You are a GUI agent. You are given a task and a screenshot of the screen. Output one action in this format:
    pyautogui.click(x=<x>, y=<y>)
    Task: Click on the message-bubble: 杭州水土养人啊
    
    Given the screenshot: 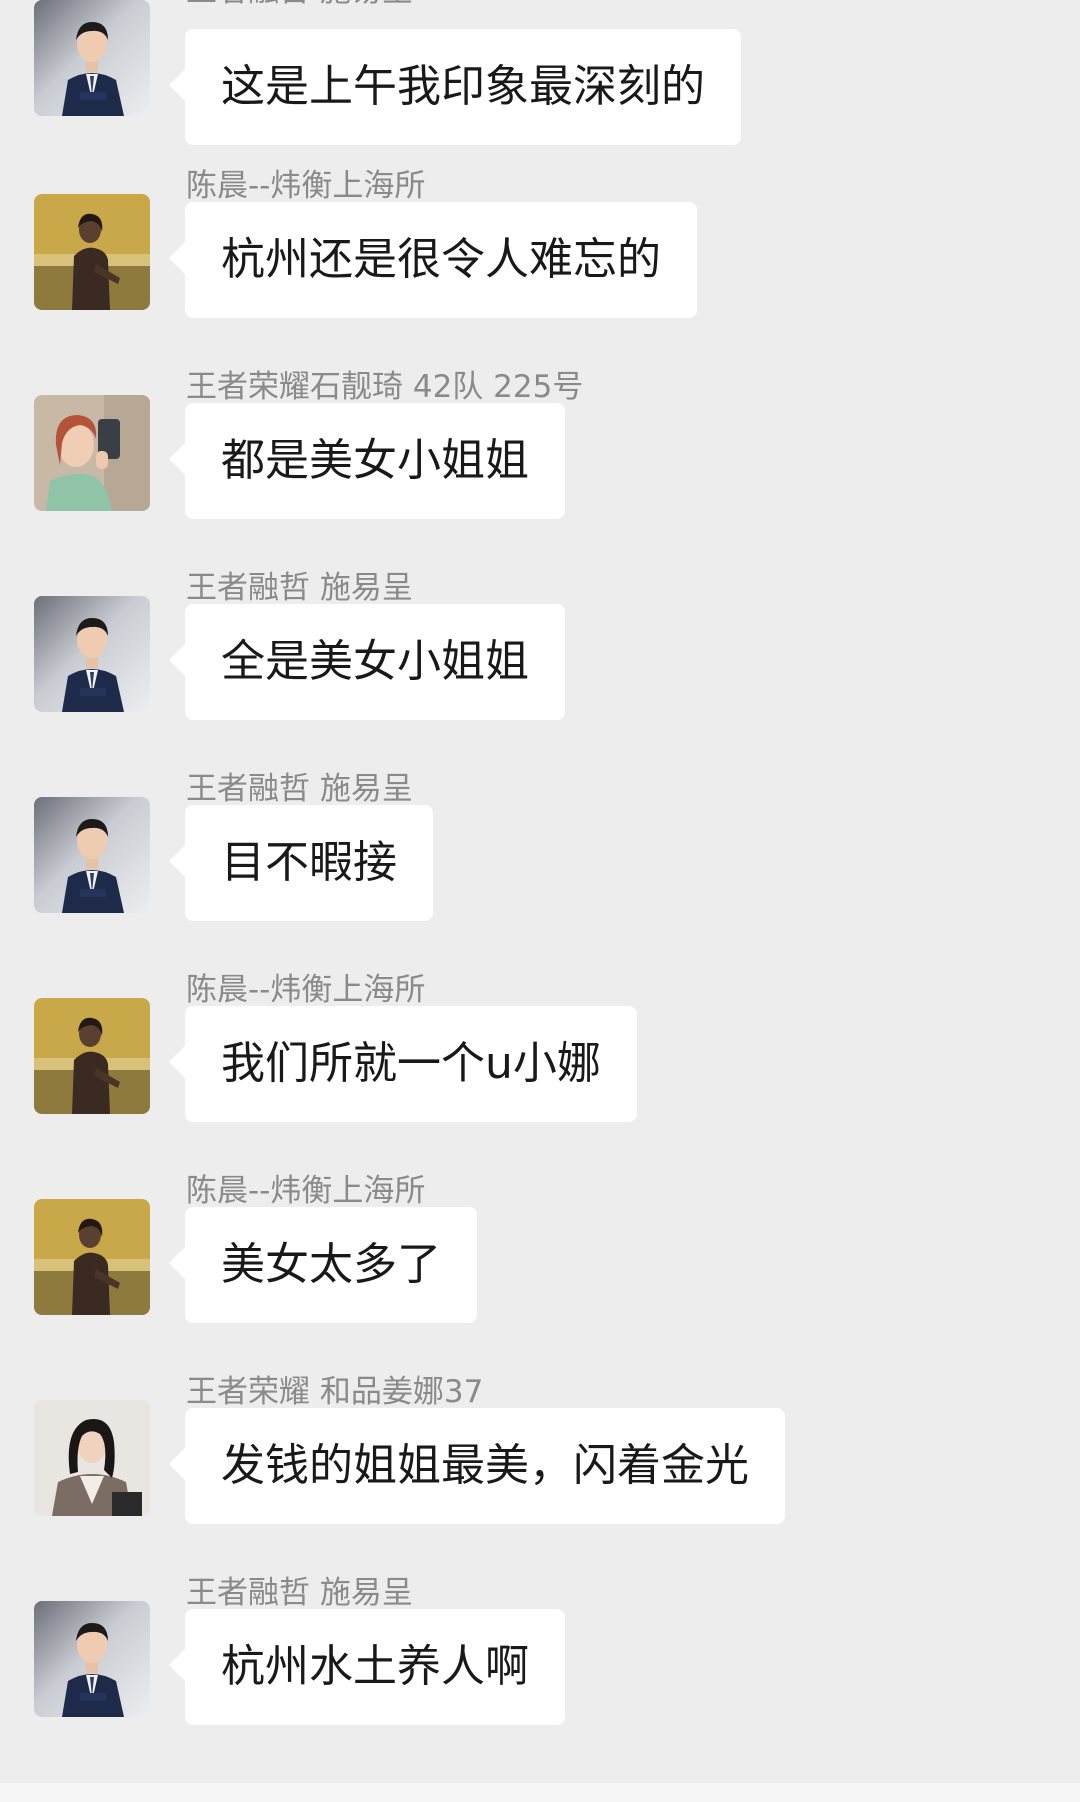 What is the action you would take?
    pyautogui.click(x=367, y=1667)
    